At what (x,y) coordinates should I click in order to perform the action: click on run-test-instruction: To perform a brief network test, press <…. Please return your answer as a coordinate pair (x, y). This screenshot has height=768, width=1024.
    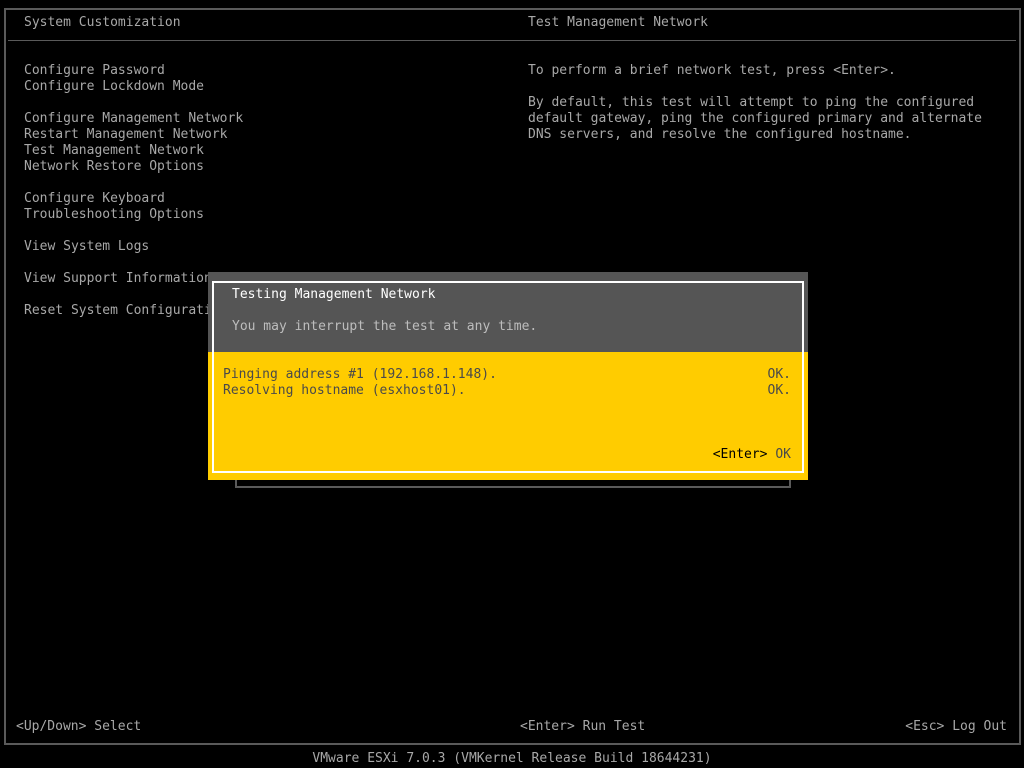
    Looking at the image, I should click on (712, 70).